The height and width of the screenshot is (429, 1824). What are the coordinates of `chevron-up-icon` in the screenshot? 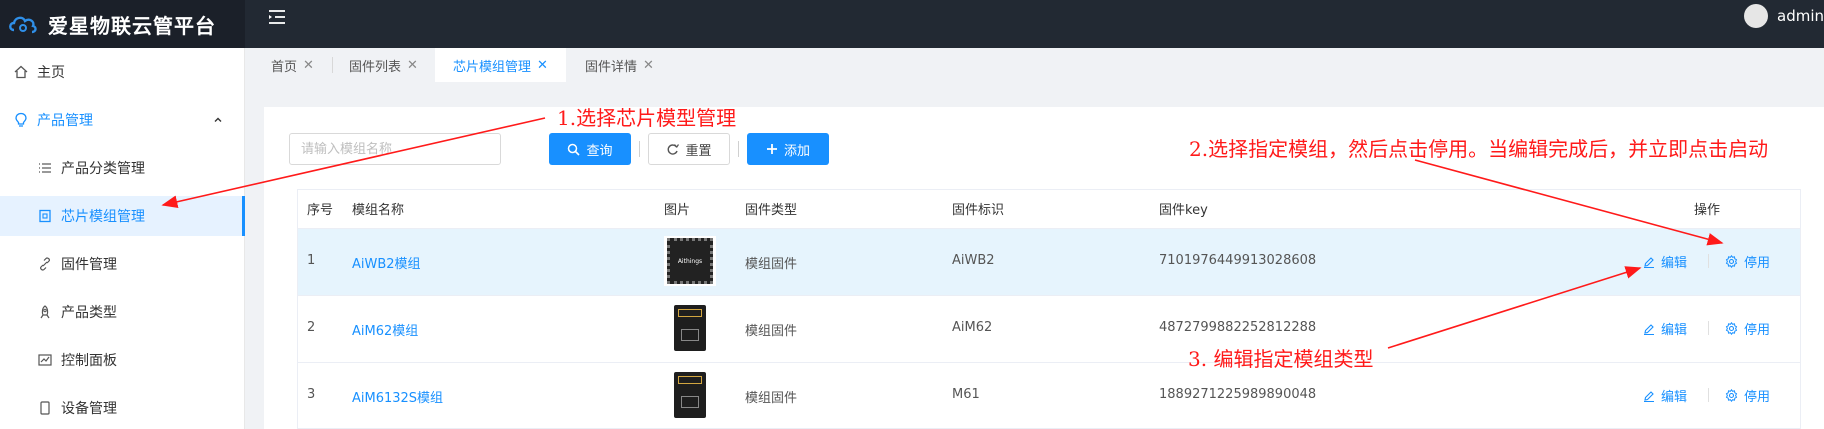 It's located at (218, 121).